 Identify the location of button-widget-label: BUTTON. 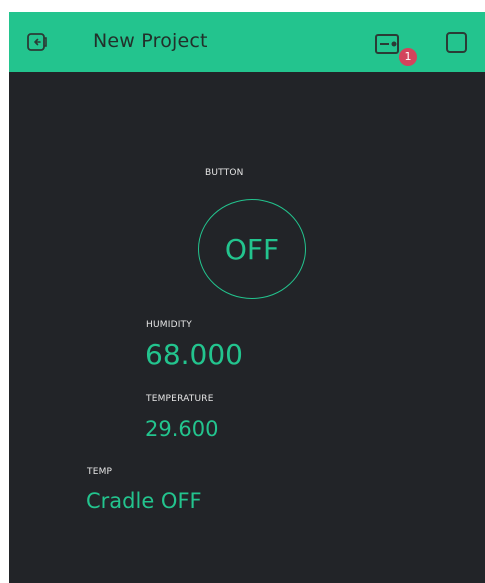
(224, 173).